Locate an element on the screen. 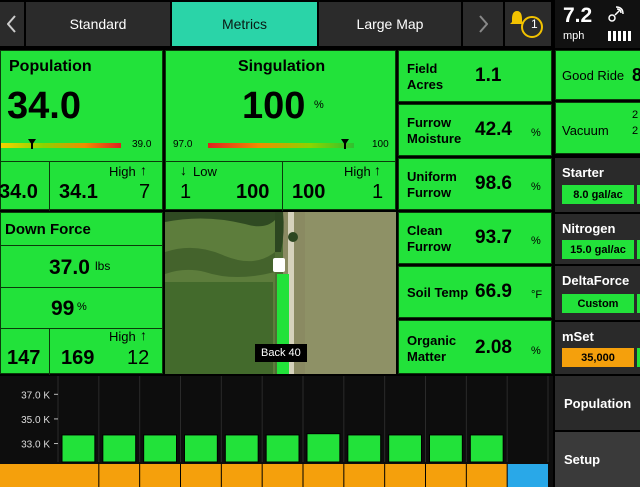 This screenshot has height=487, width=640. population-button: Population is located at coordinates (597, 403).